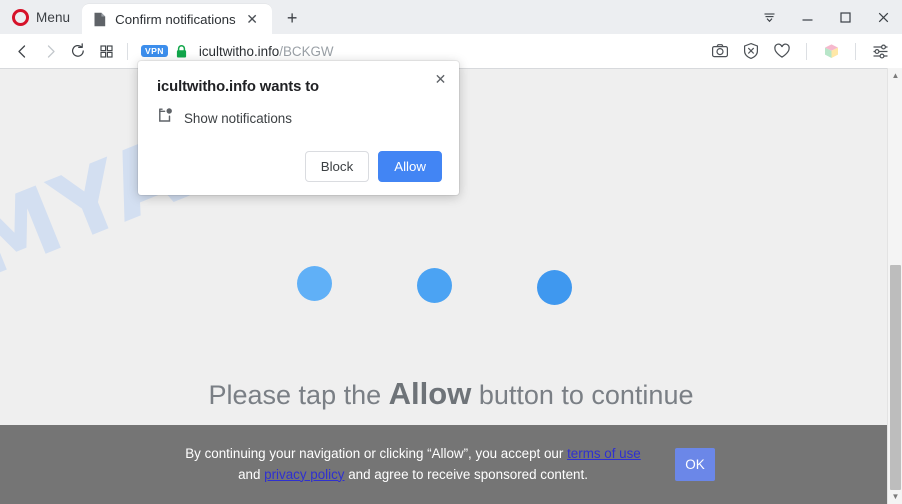 Image resolution: width=902 pixels, height=504 pixels. I want to click on permission-row: Show notifications, so click(299, 118).